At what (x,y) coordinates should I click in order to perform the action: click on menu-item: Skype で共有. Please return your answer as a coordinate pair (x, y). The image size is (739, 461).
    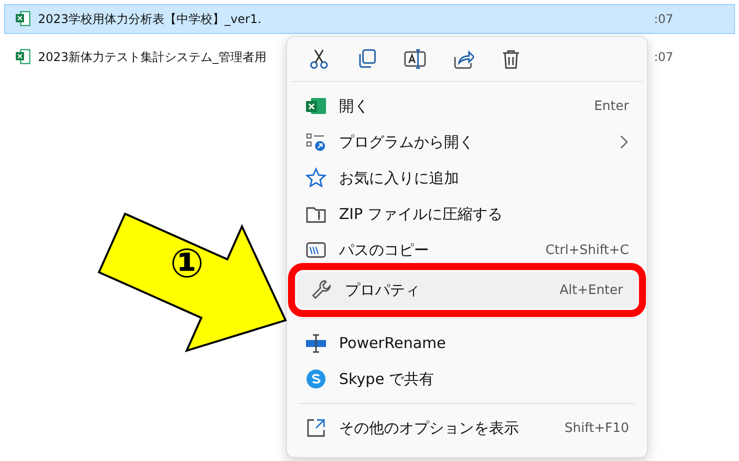
    Looking at the image, I should click on (467, 379).